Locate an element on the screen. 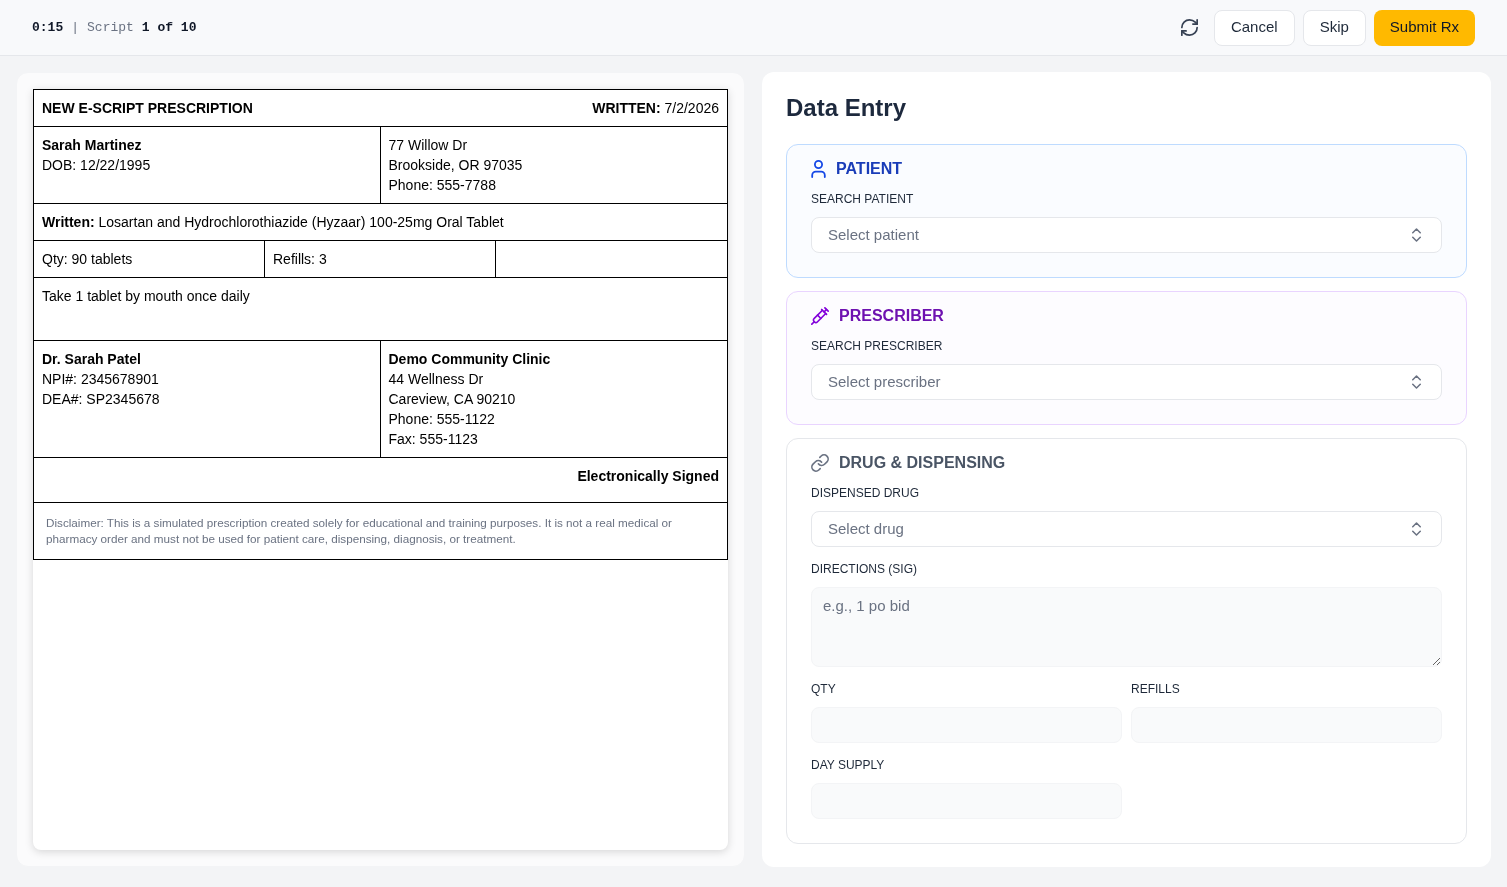 The image size is (1507, 887). signature-text: Electronically Signed is located at coordinates (648, 476).